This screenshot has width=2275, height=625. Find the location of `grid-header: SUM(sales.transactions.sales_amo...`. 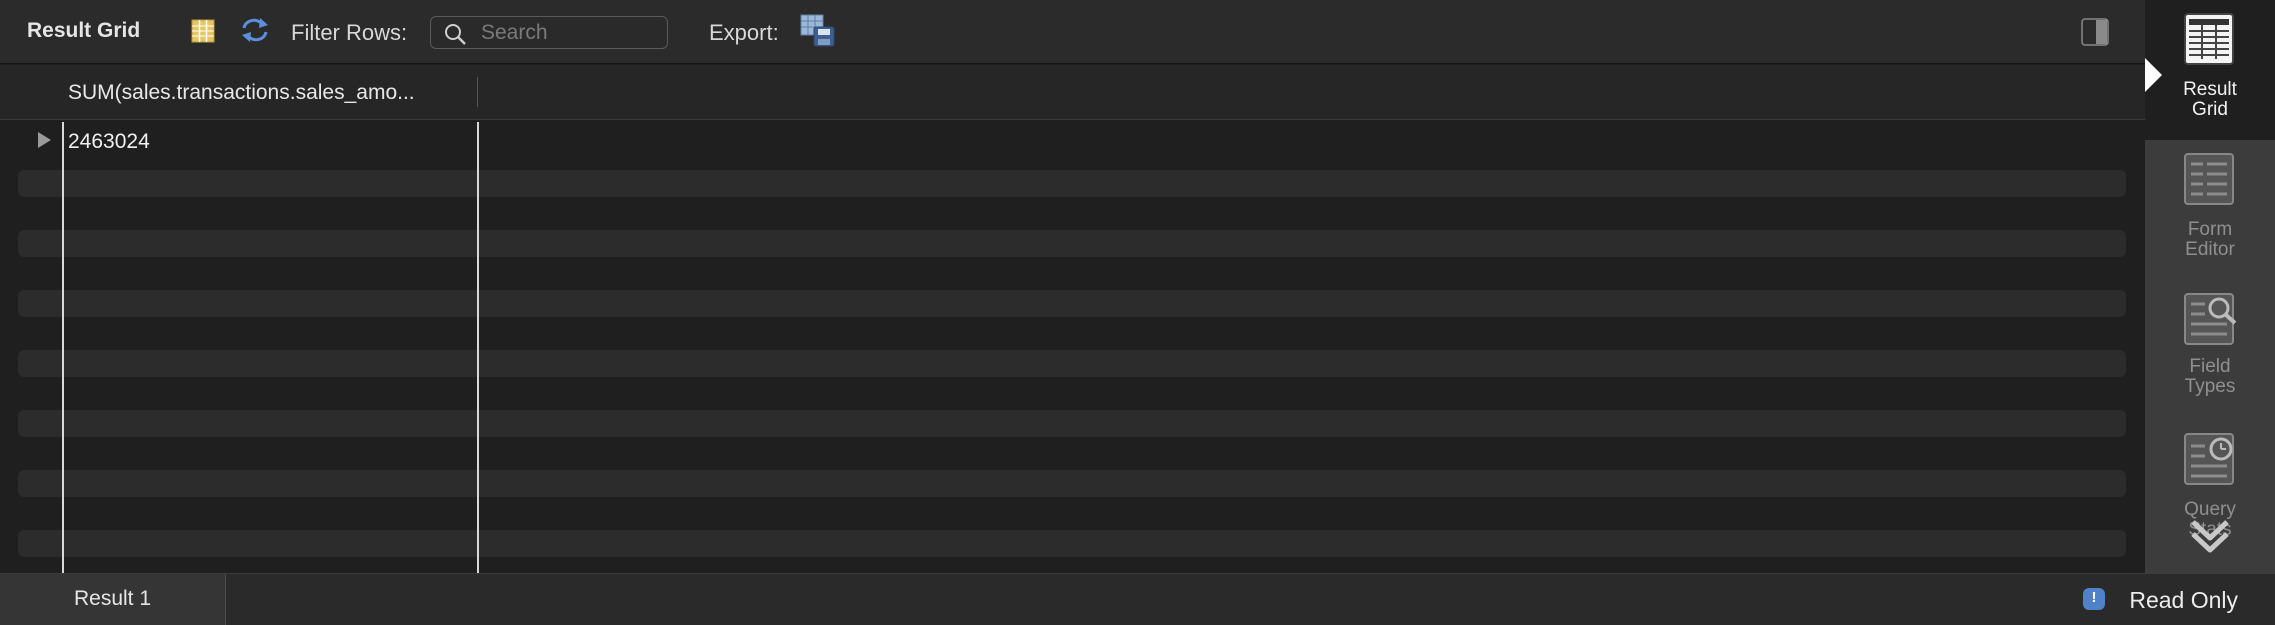

grid-header: SUM(sales.transactions.sales_amo... is located at coordinates (1072, 92).